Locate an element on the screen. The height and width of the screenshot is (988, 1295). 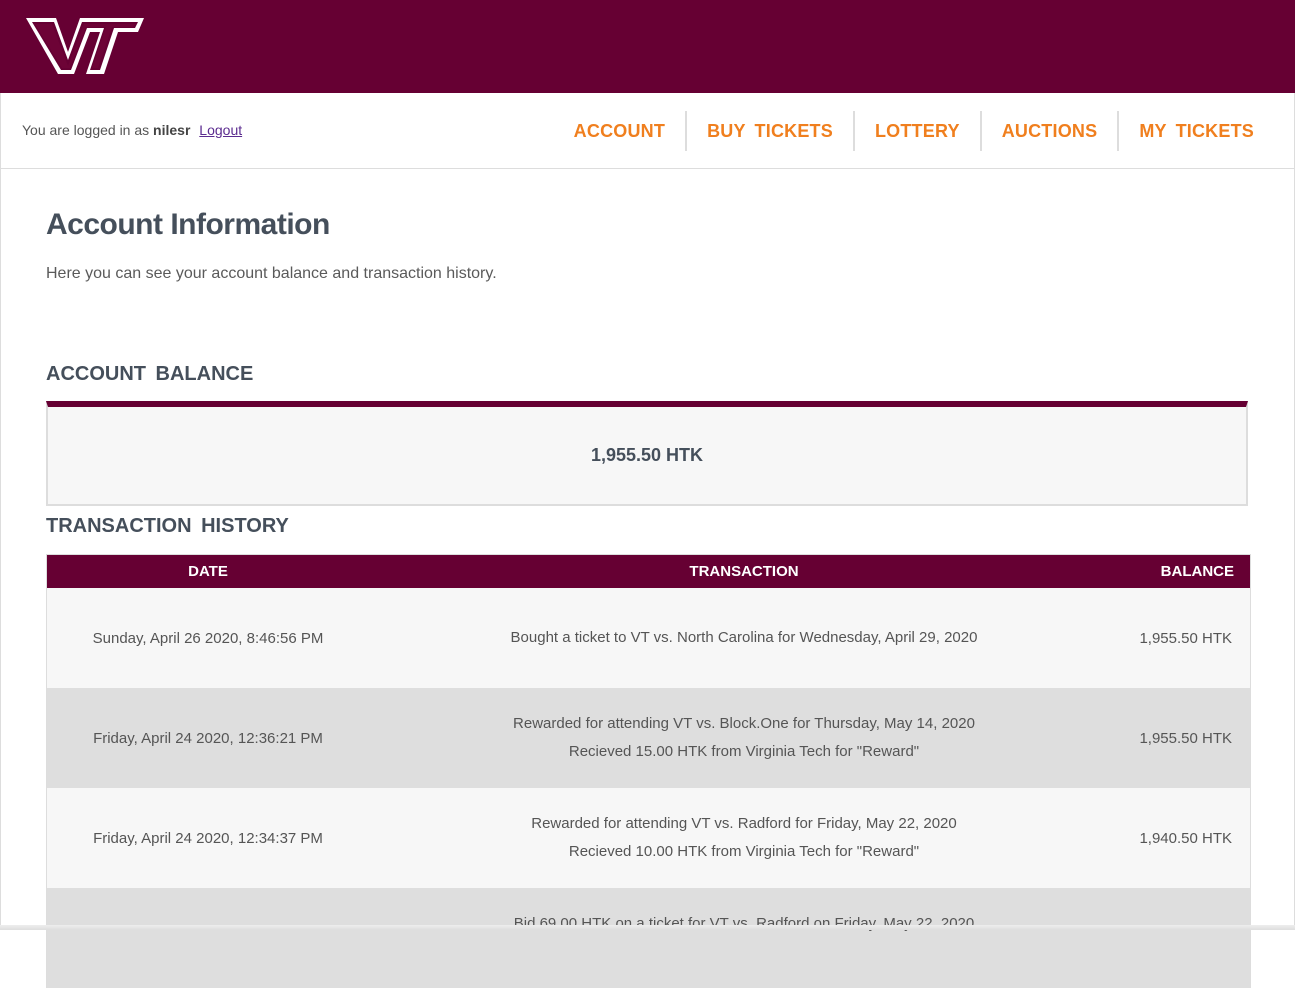
row-date: Friday, April 24 2020, 12:34:37 PM is located at coordinates (208, 838).